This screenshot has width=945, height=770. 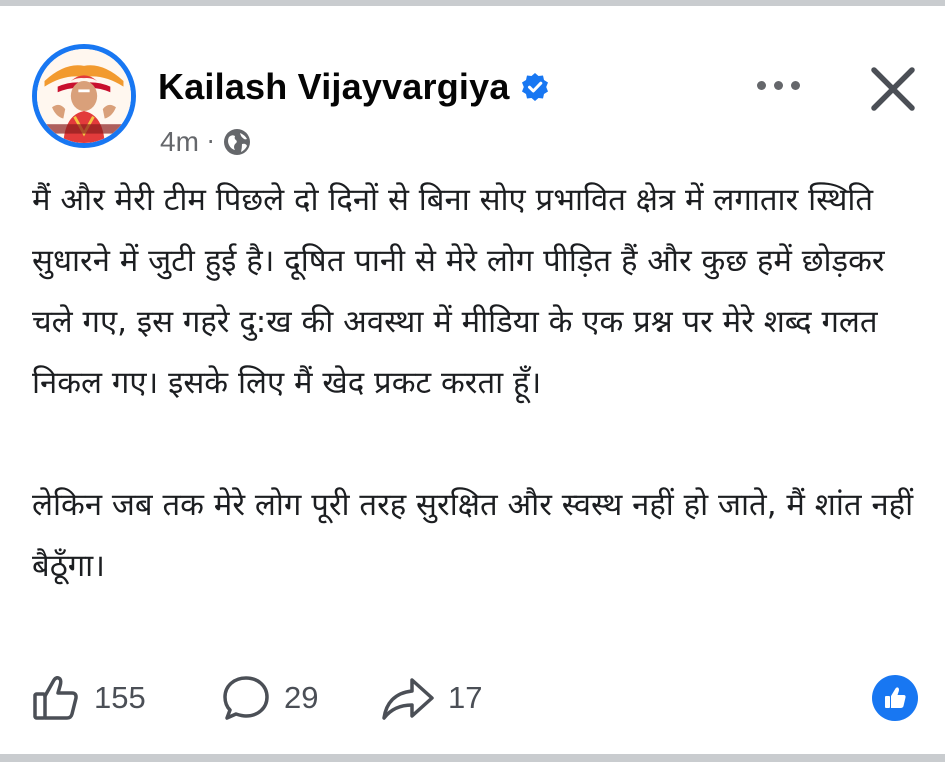 I want to click on post-actions: 155 29 17, so click(x=475, y=698).